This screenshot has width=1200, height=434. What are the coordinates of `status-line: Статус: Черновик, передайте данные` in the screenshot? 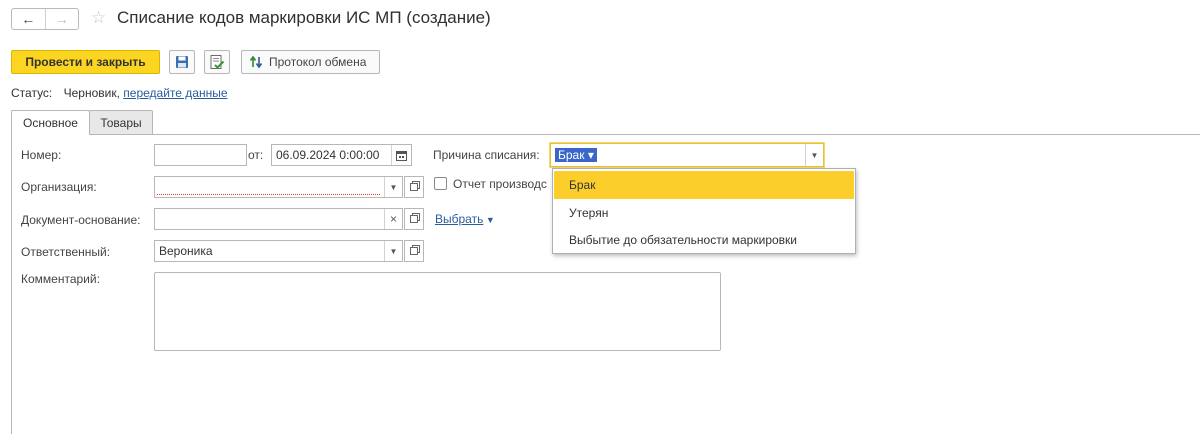 It's located at (119, 93).